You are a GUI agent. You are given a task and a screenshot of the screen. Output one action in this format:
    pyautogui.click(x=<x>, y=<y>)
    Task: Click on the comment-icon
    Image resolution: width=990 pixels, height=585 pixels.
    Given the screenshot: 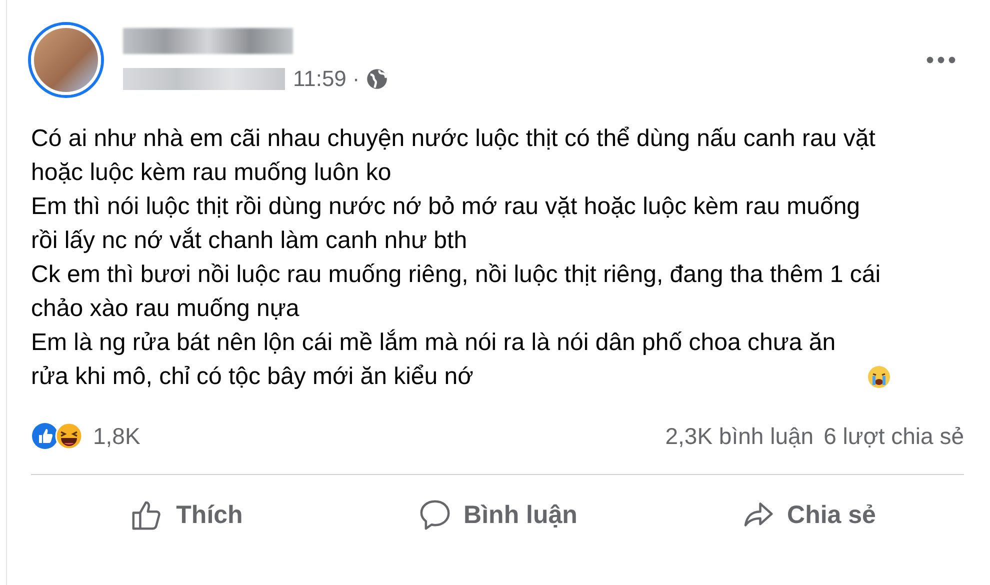 What is the action you would take?
    pyautogui.click(x=435, y=515)
    